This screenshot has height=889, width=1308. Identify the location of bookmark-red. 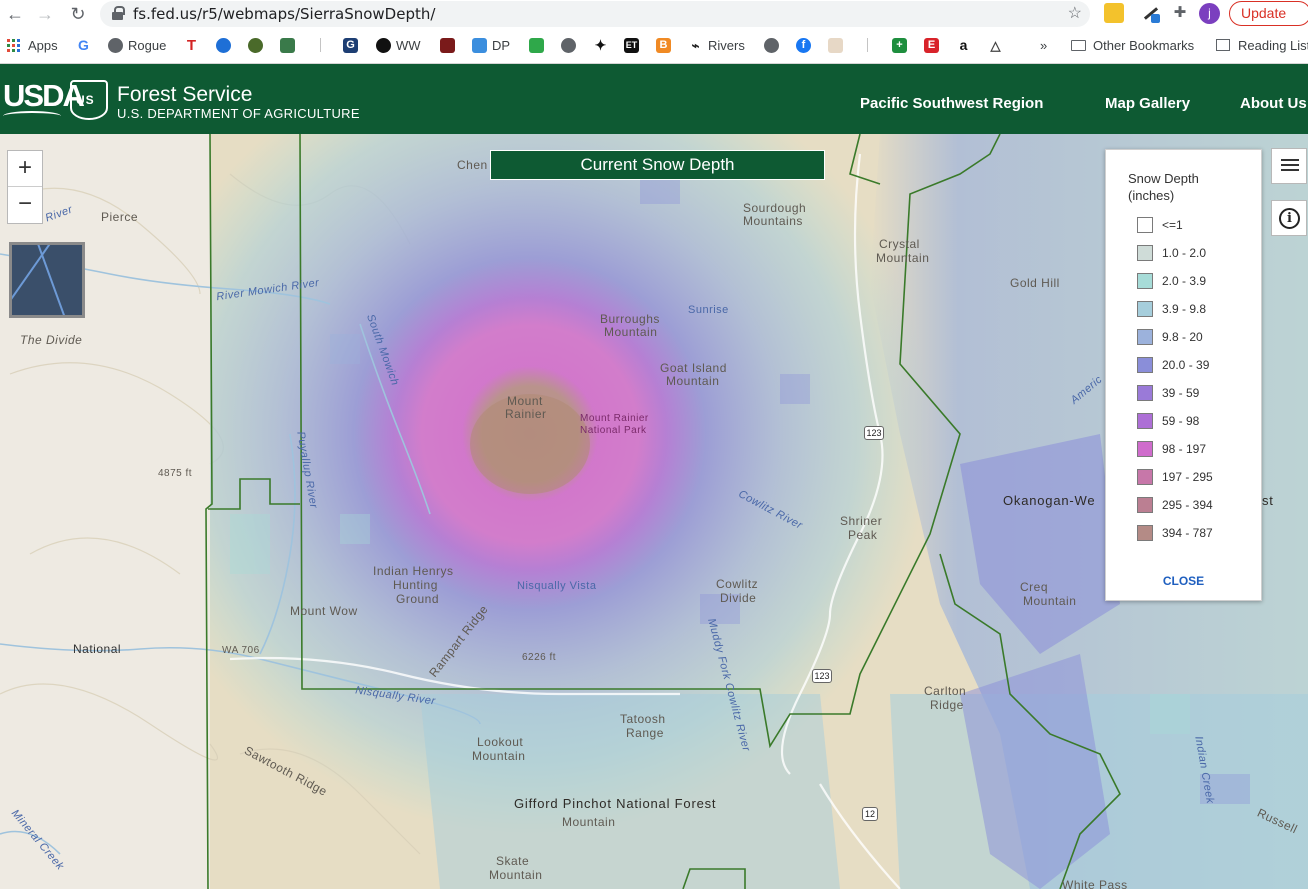
(450, 45).